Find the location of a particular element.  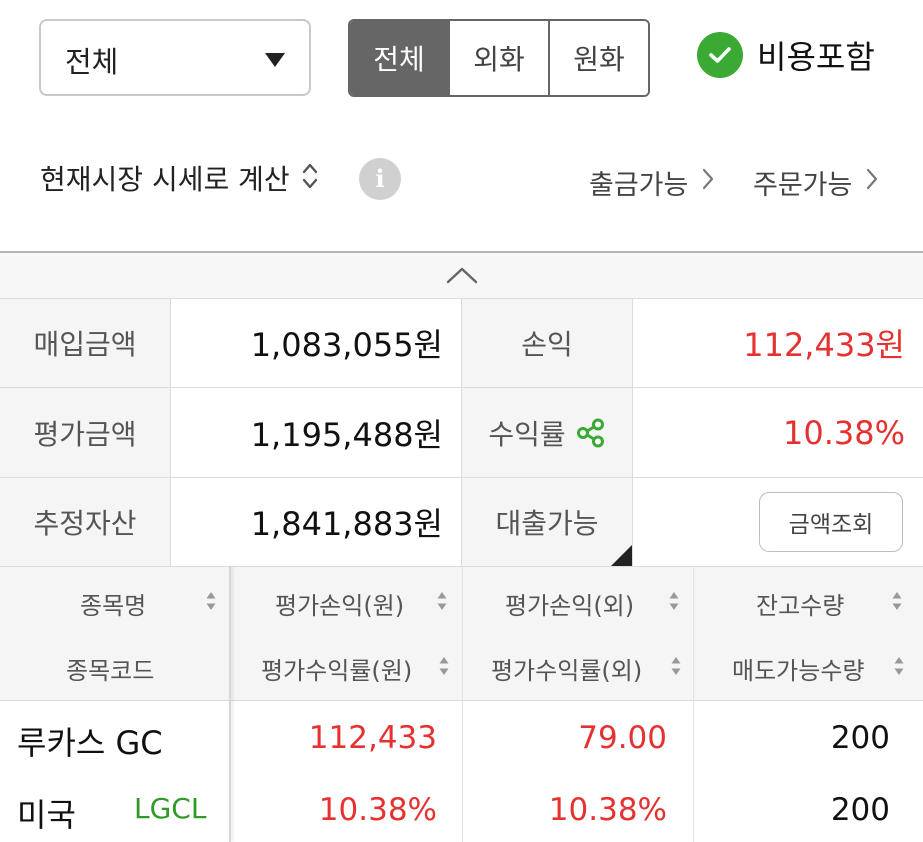

currency-segmented-control: 전체 외화 원화 is located at coordinates (499, 58).